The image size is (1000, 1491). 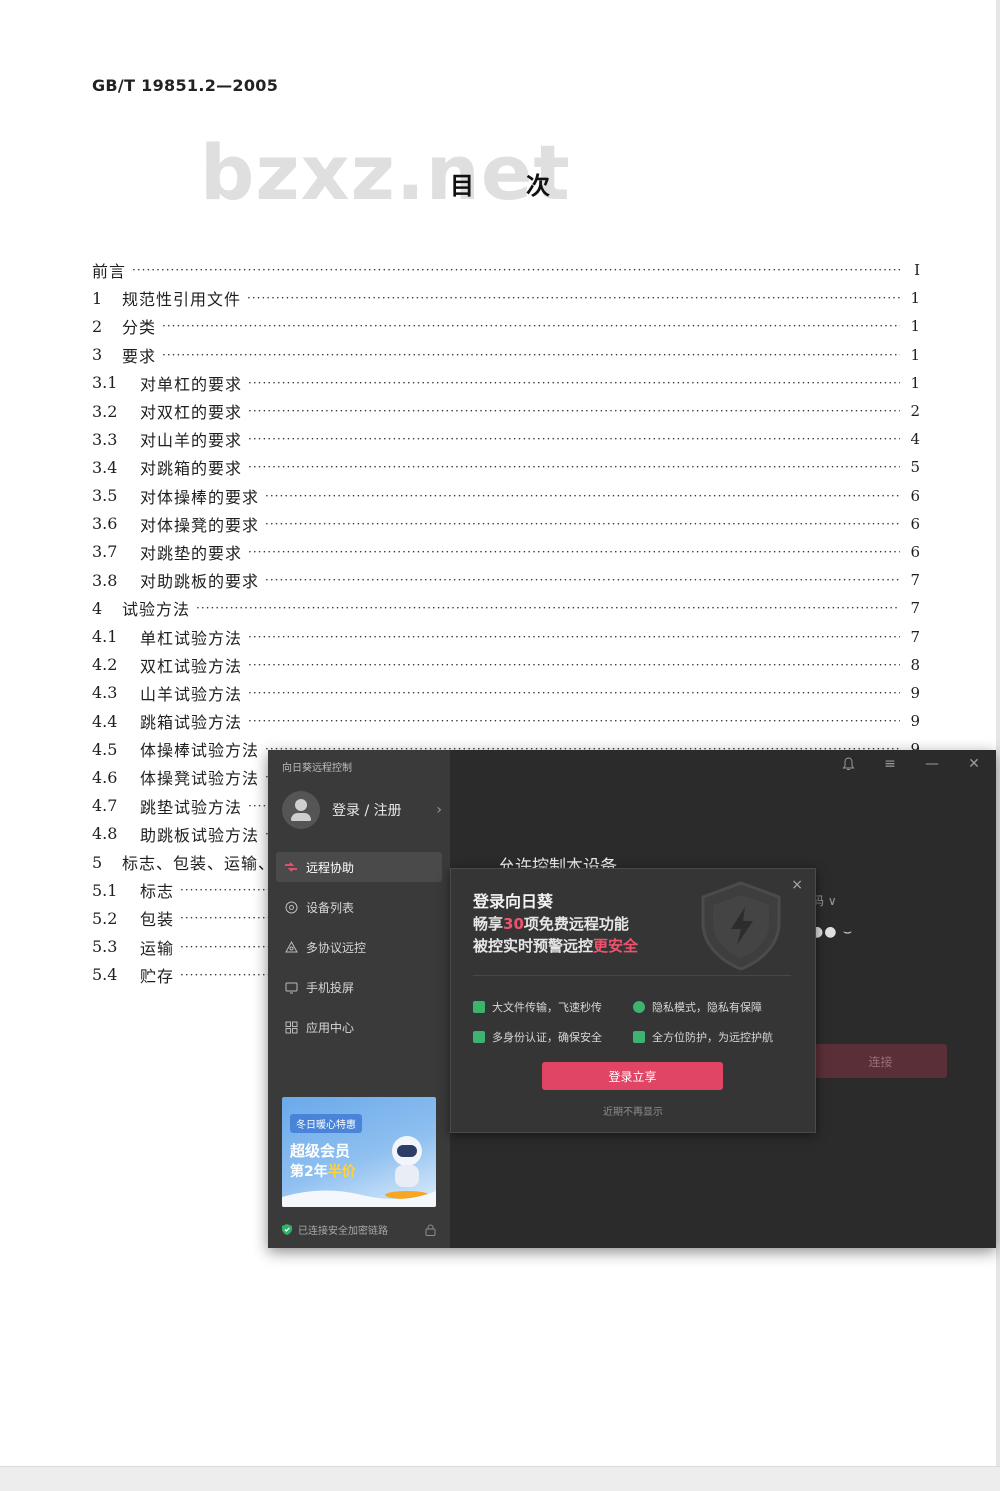 What do you see at coordinates (632, 1076) in the screenshot?
I see `login-benefits-button: 登录立享` at bounding box center [632, 1076].